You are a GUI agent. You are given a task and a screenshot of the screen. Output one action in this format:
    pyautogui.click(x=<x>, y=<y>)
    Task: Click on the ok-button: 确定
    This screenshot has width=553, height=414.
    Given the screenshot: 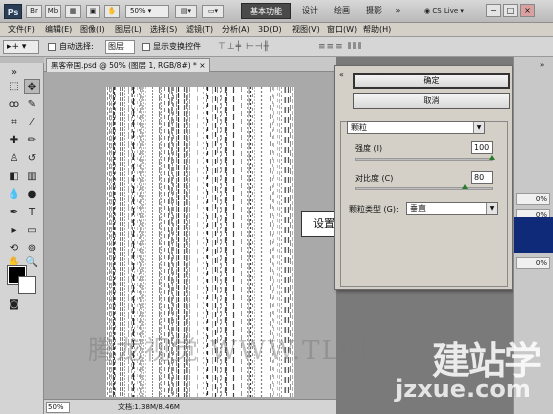 What is the action you would take?
    pyautogui.click(x=431, y=81)
    